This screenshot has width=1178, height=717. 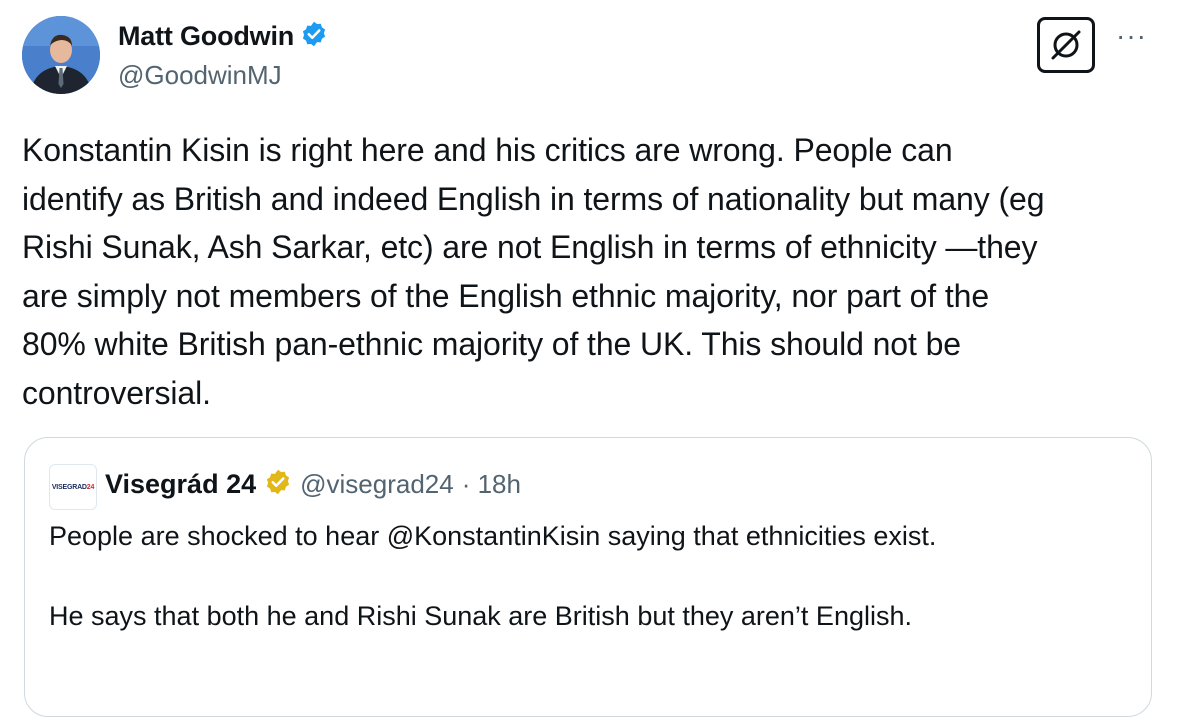 I want to click on quoted-avatar-logo: VISEGRAD24, so click(x=73, y=487).